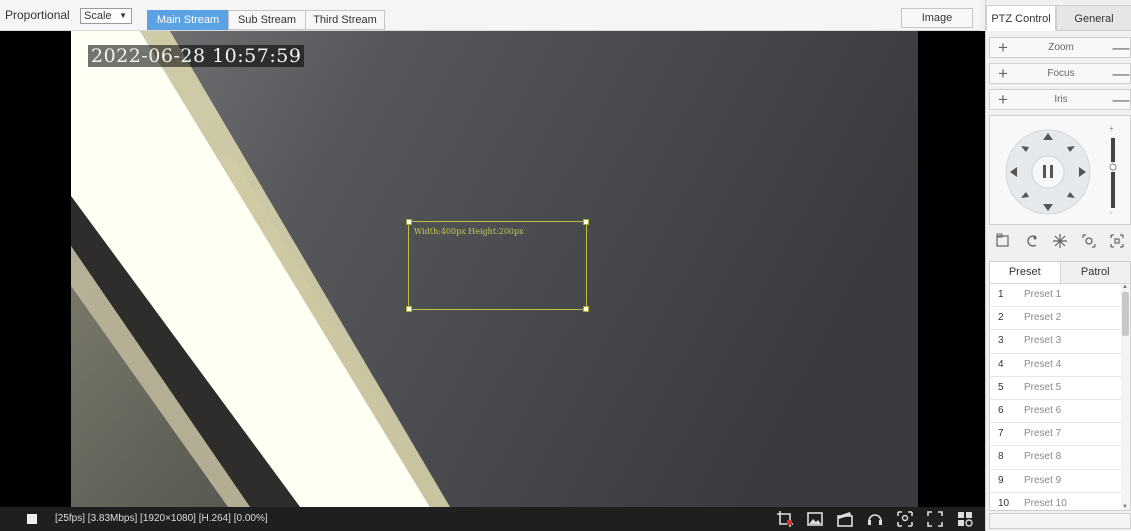 The image size is (1131, 531). What do you see at coordinates (1043, 480) in the screenshot?
I see `preset-name: Preset 9` at bounding box center [1043, 480].